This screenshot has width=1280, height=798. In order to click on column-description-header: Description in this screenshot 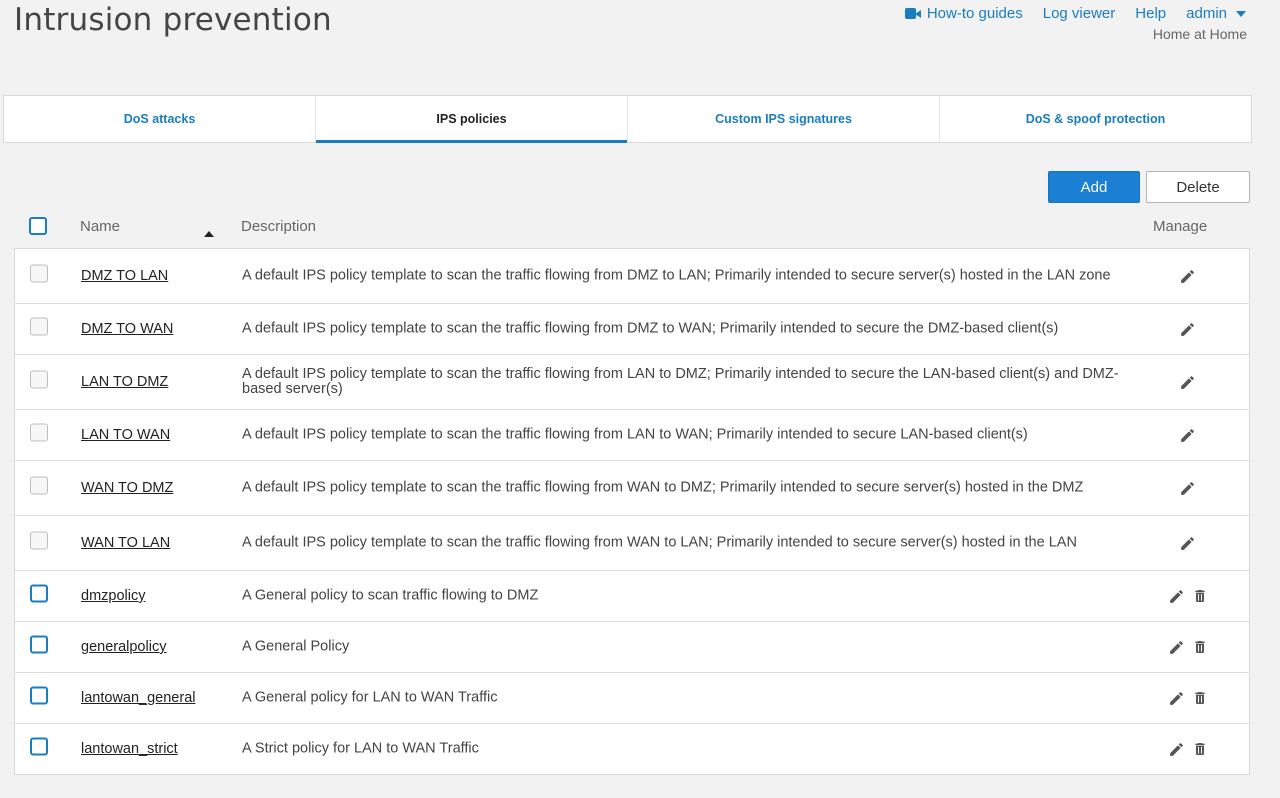, I will do `click(279, 226)`.